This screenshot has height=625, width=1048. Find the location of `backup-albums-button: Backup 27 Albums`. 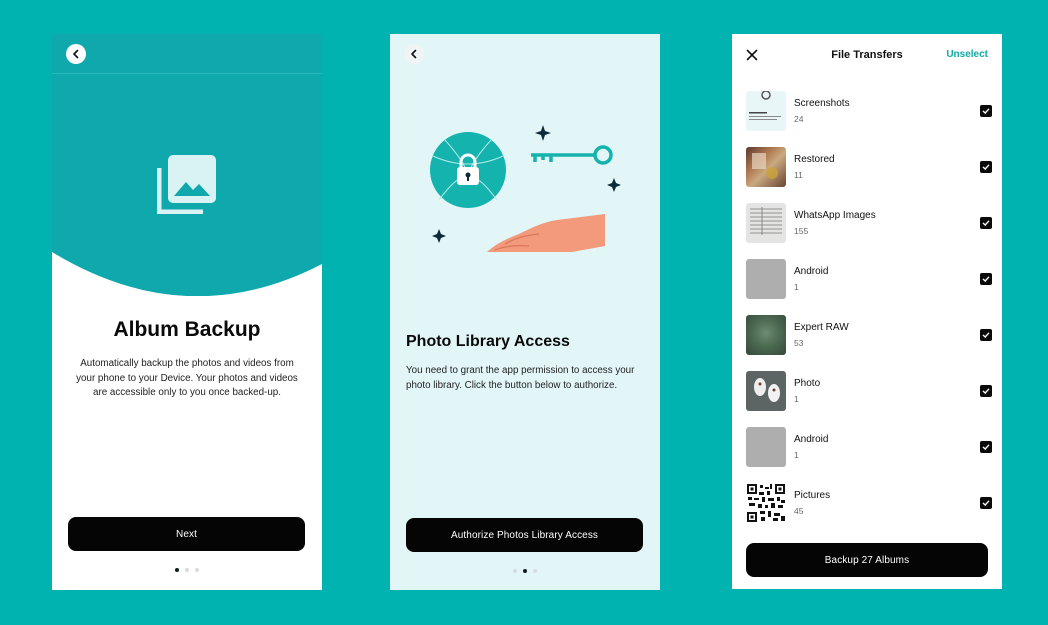

backup-albums-button: Backup 27 Albums is located at coordinates (867, 560).